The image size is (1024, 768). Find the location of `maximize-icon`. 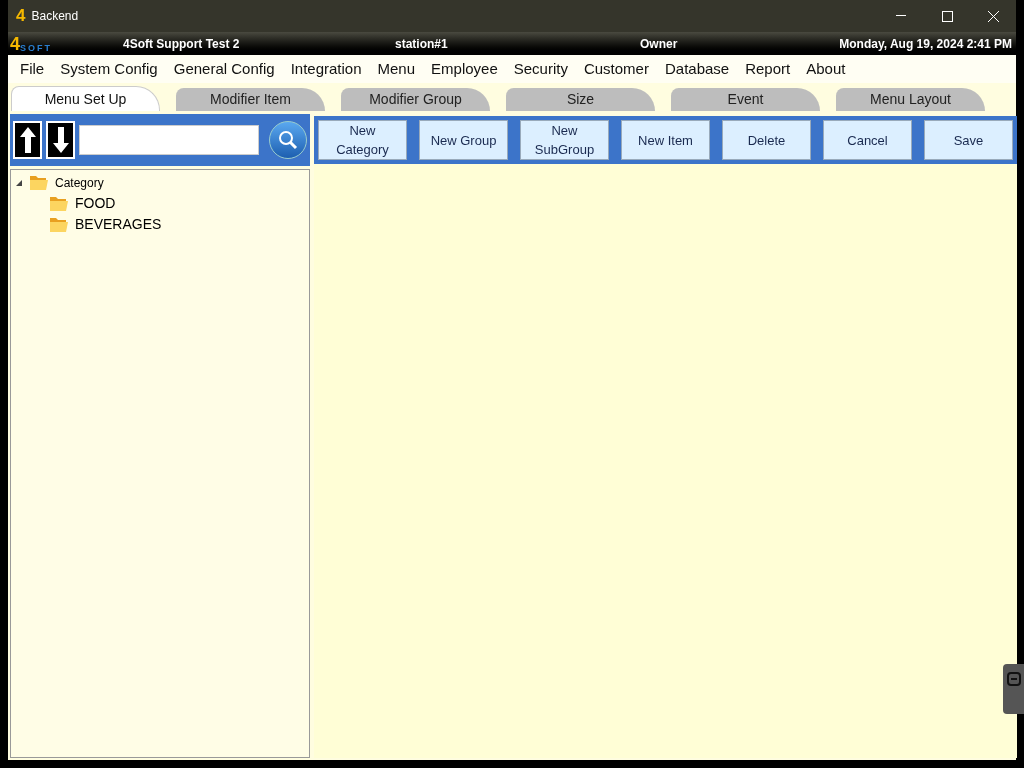

maximize-icon is located at coordinates (947, 16).